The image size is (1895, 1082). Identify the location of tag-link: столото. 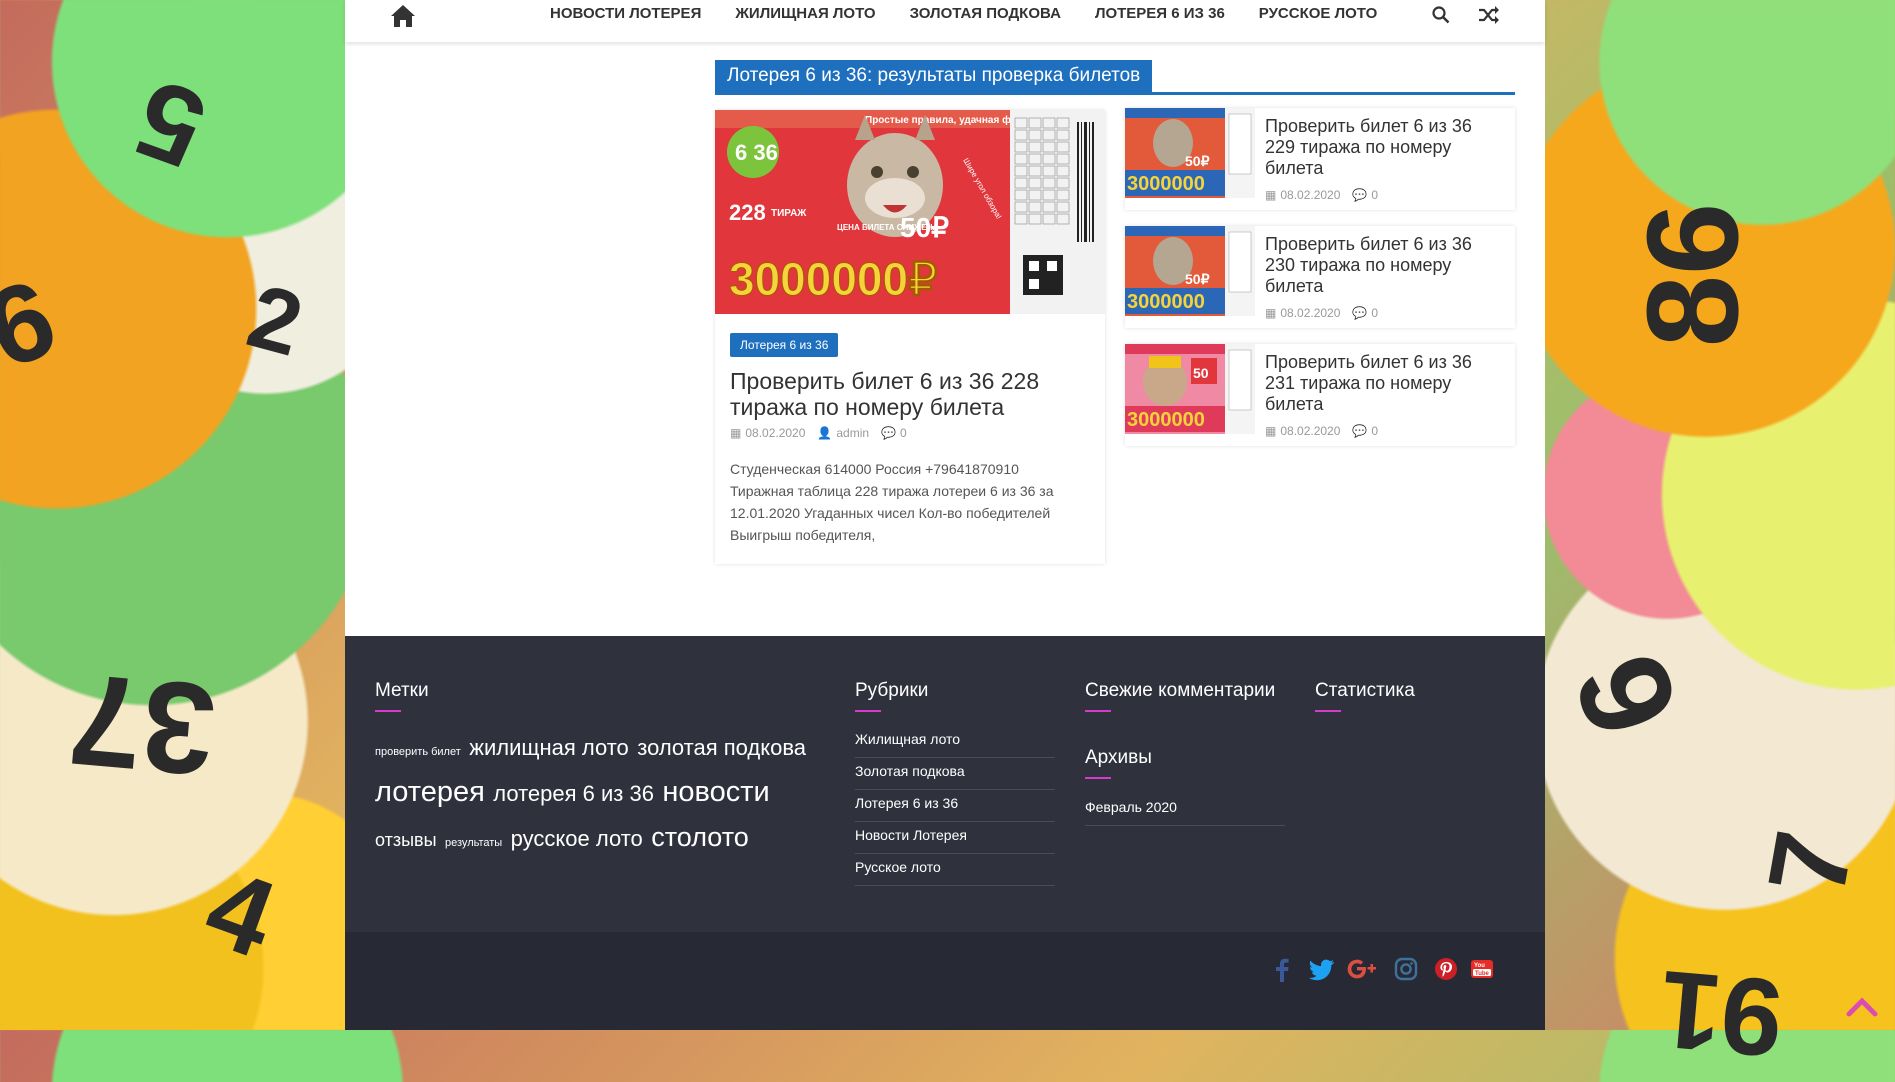
(700, 837).